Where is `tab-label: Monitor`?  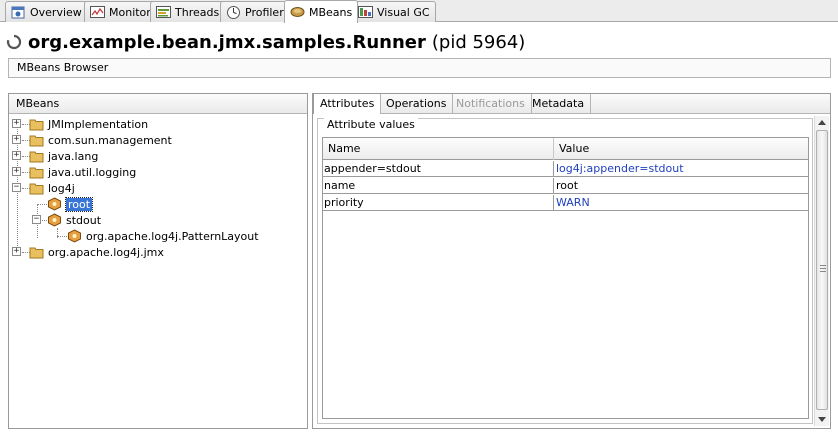
tab-label: Monitor is located at coordinates (130, 12).